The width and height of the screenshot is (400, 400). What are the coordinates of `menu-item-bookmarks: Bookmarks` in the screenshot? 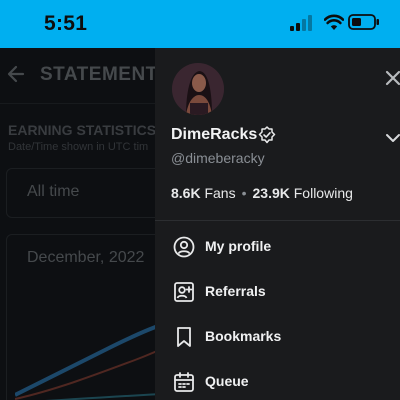 It's located at (277, 337).